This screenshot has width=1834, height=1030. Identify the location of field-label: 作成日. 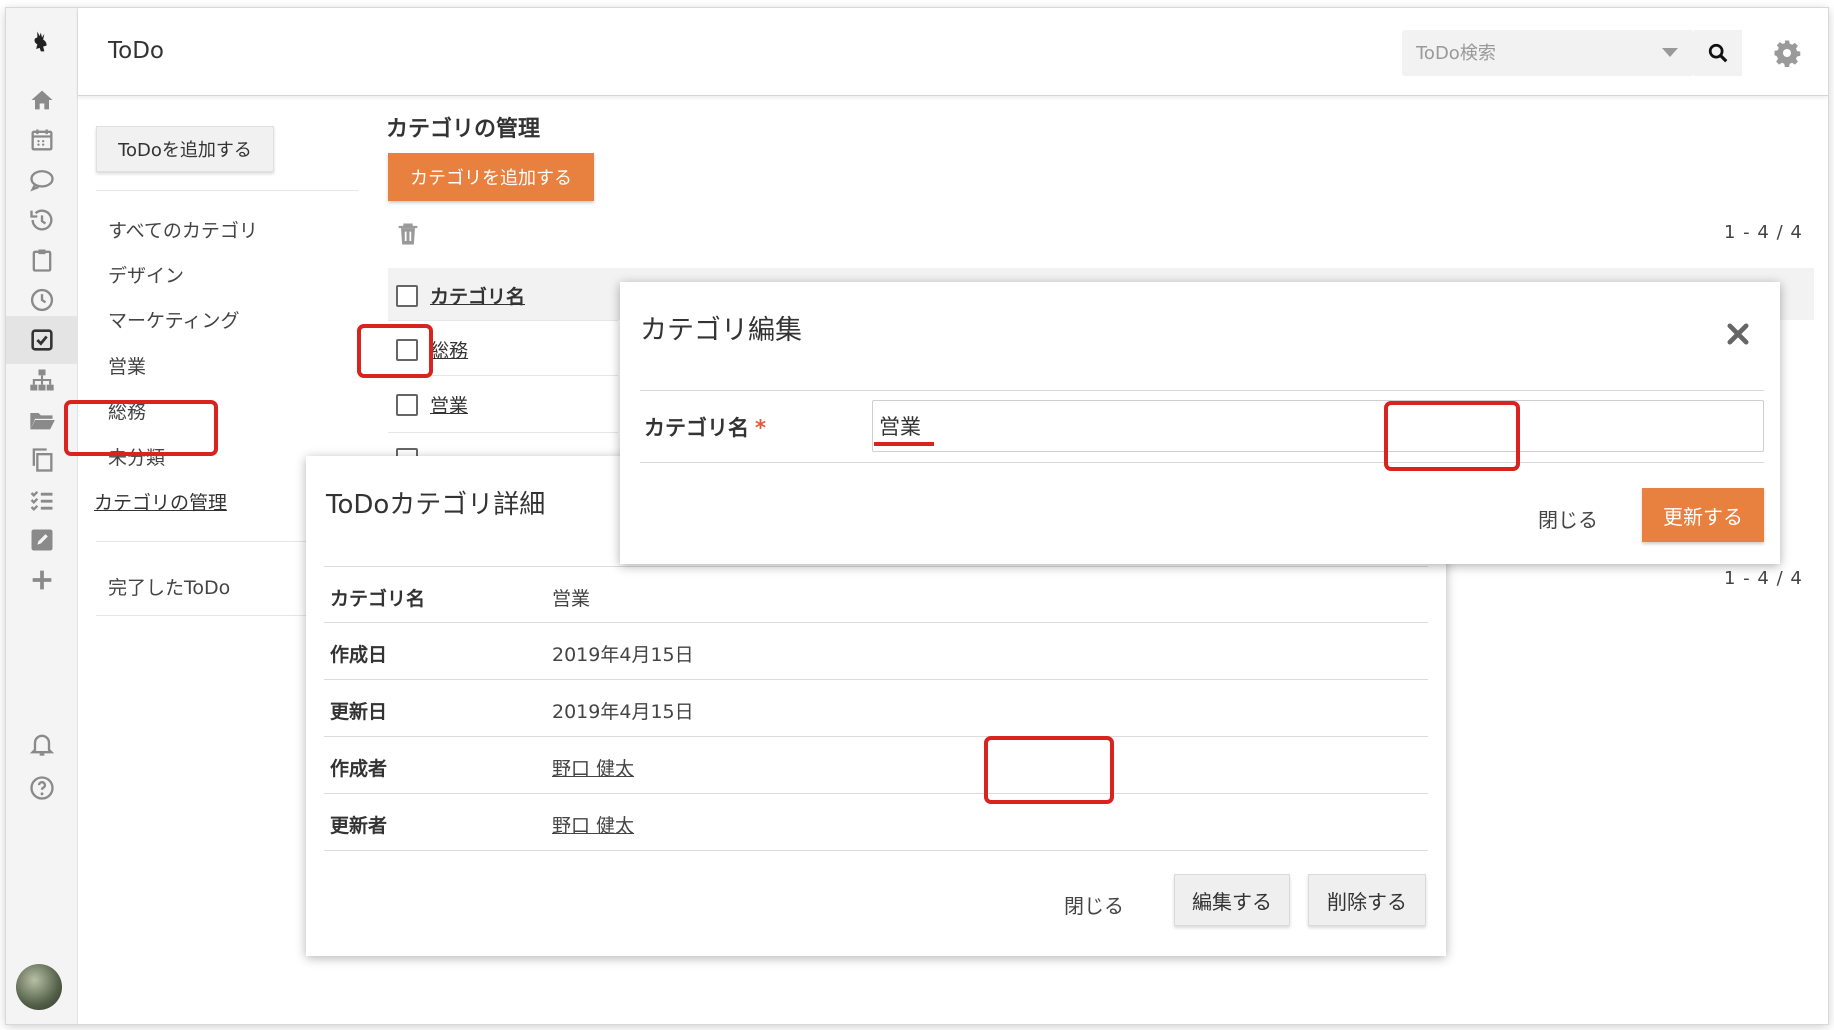
(359, 655).